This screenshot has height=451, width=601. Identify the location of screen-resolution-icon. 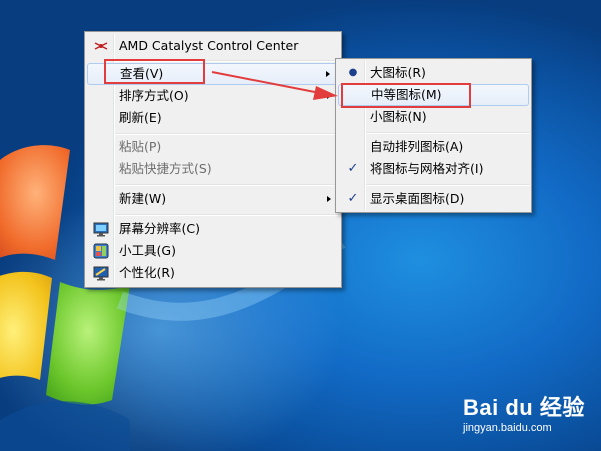
(101, 229).